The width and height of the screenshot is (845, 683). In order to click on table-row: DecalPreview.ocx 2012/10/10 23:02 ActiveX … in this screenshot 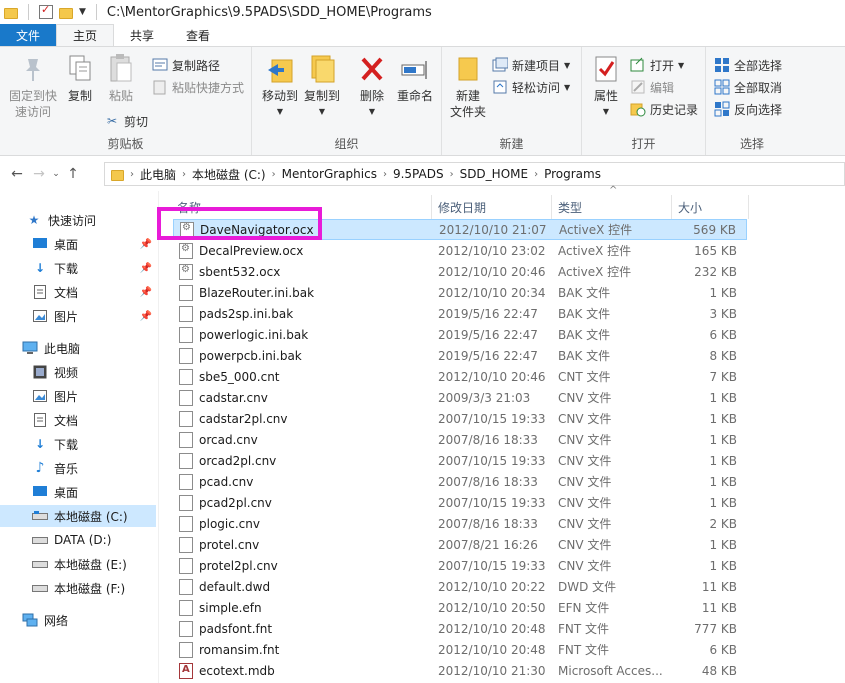, I will do `click(460, 250)`.